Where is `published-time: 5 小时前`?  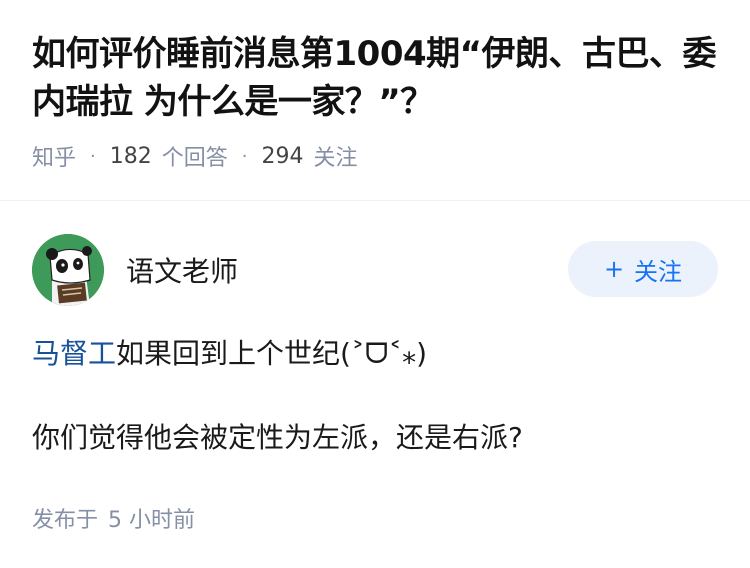
published-time: 5 小时前 is located at coordinates (152, 520).